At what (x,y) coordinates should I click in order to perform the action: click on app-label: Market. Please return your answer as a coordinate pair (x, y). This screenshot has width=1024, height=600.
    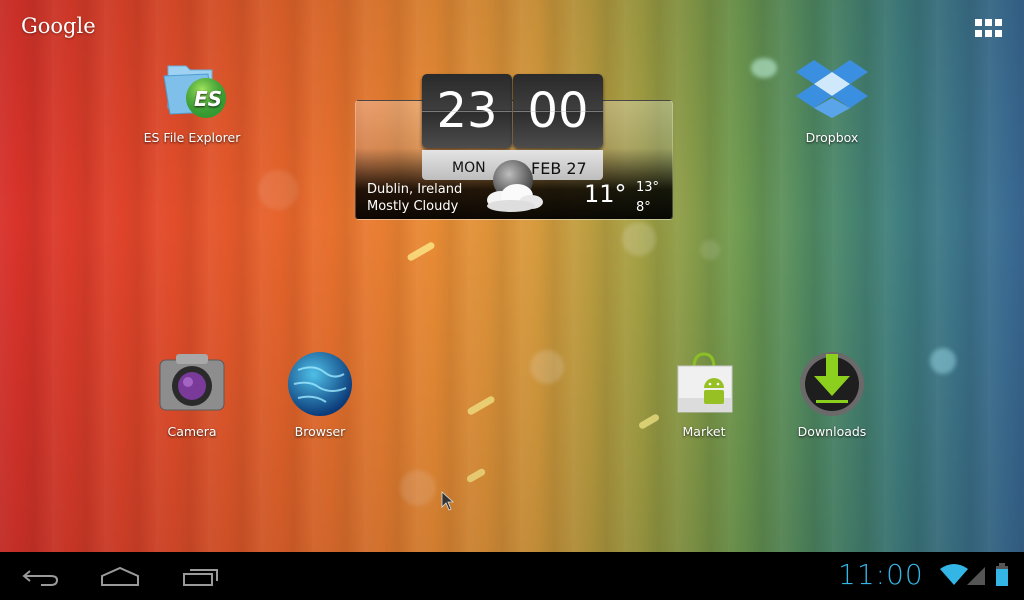
    Looking at the image, I should click on (704, 431).